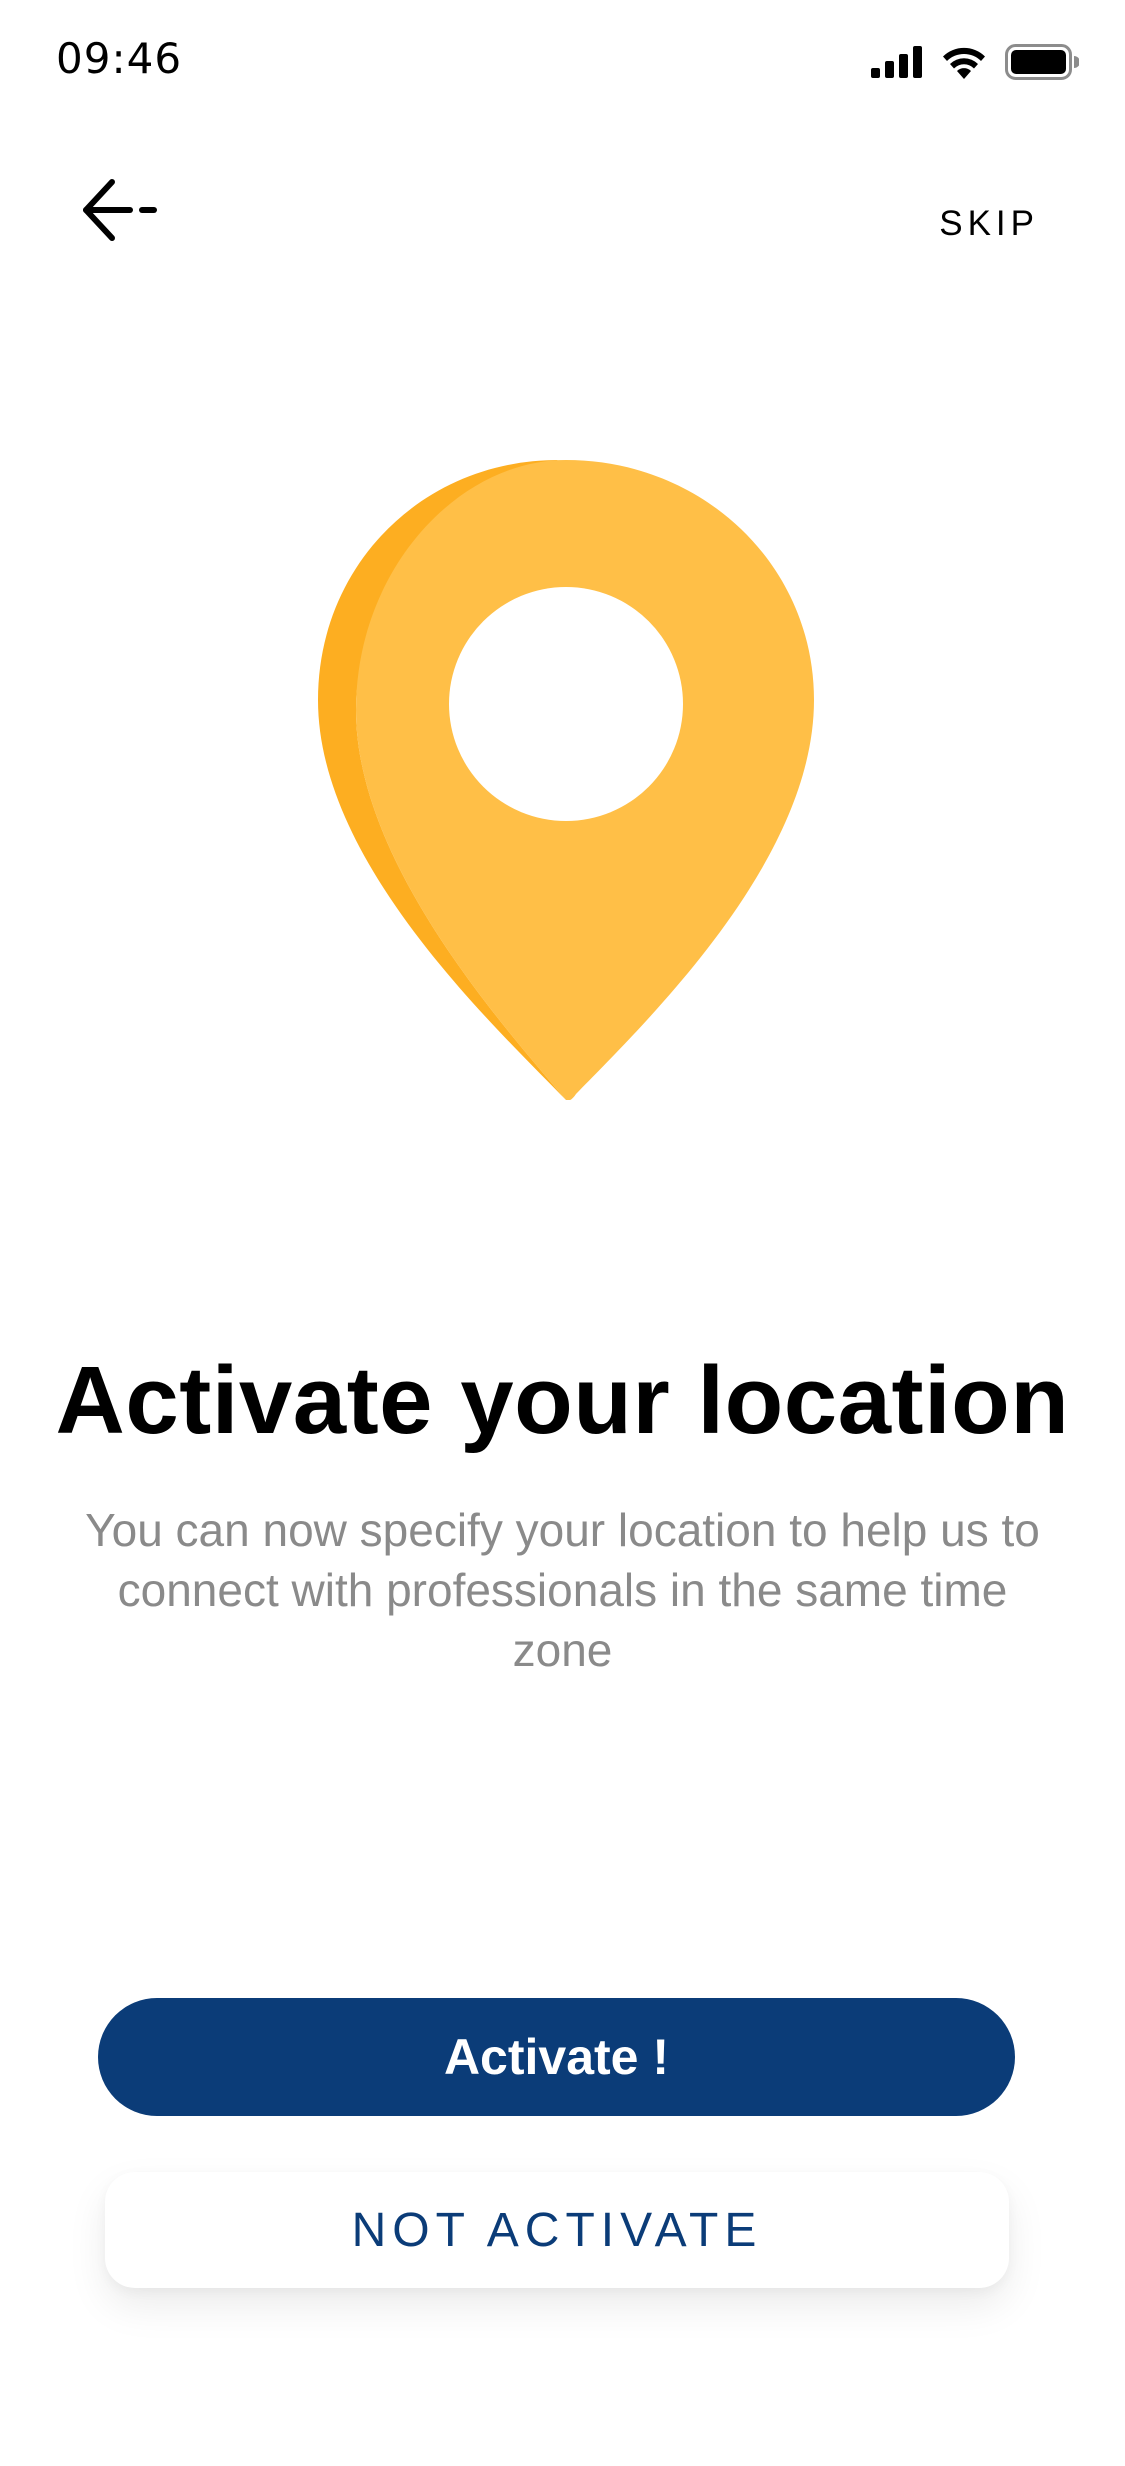 Image resolution: width=1125 pixels, height=2466 pixels. What do you see at coordinates (964, 64) in the screenshot?
I see `wifi-icon` at bounding box center [964, 64].